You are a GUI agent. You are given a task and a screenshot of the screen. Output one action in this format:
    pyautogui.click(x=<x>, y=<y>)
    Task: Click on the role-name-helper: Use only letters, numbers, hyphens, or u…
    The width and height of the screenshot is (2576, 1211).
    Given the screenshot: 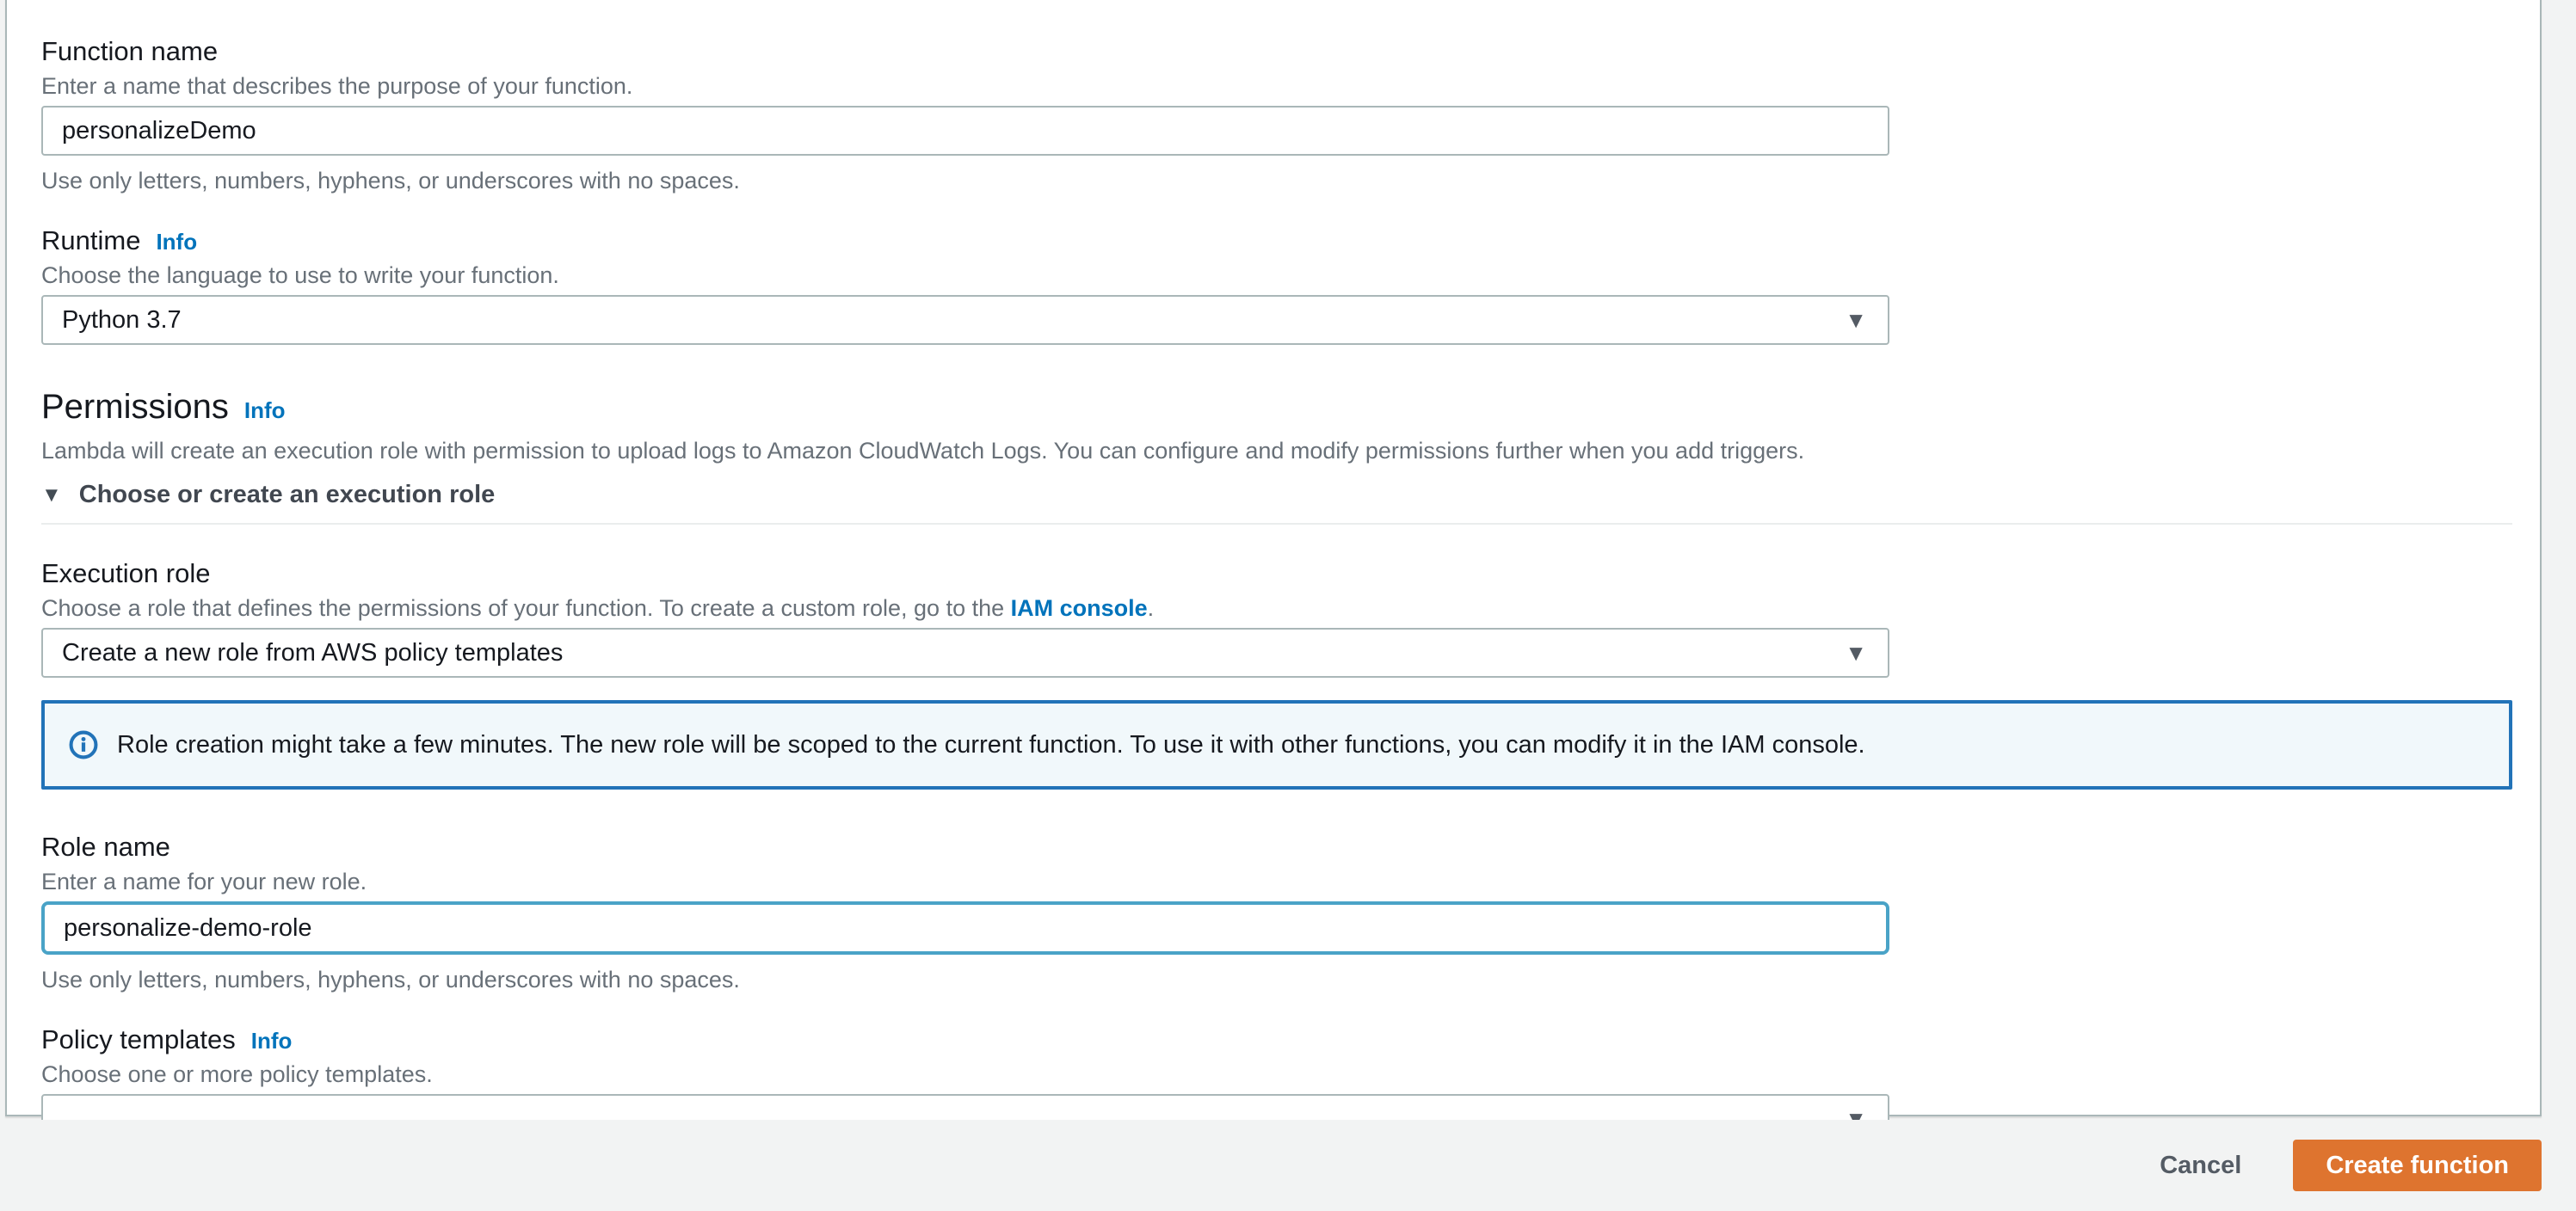 What is the action you would take?
    pyautogui.click(x=391, y=980)
    